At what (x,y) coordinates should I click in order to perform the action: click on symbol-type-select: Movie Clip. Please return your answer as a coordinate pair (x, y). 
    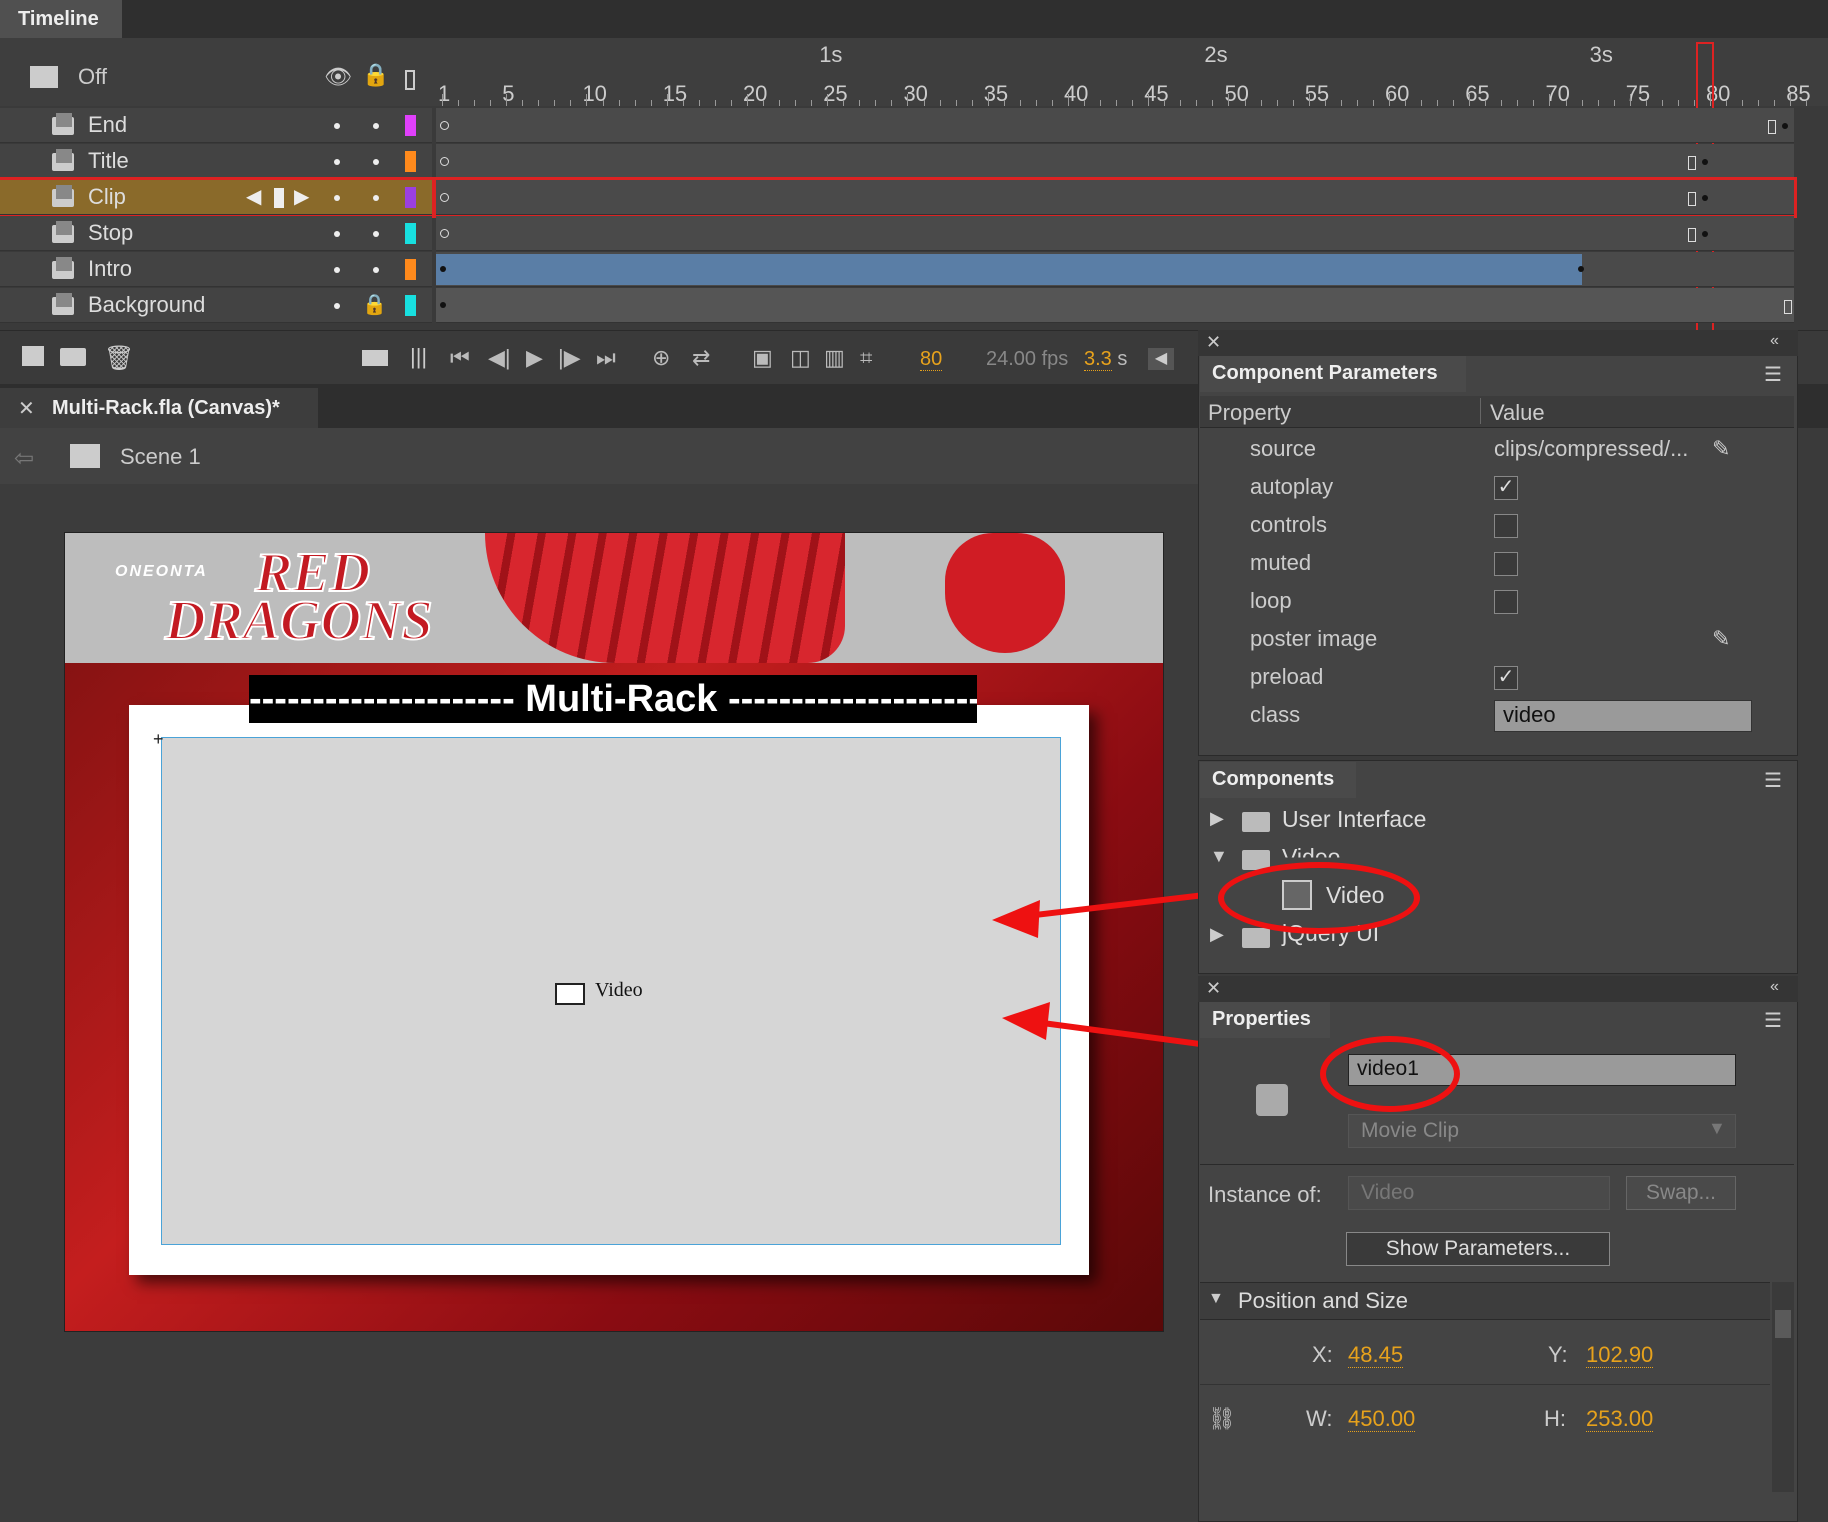
    Looking at the image, I should click on (1542, 1131).